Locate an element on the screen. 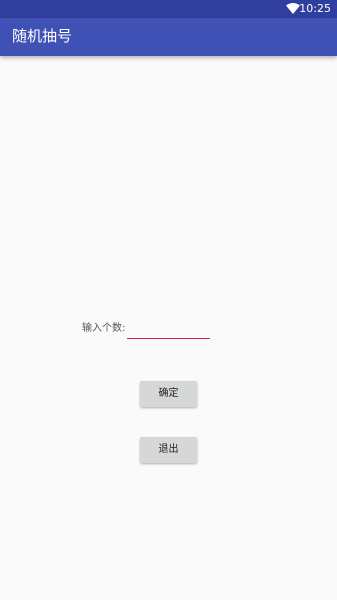 Image resolution: width=337 pixels, height=600 pixels. wifi-icon is located at coordinates (293, 8).